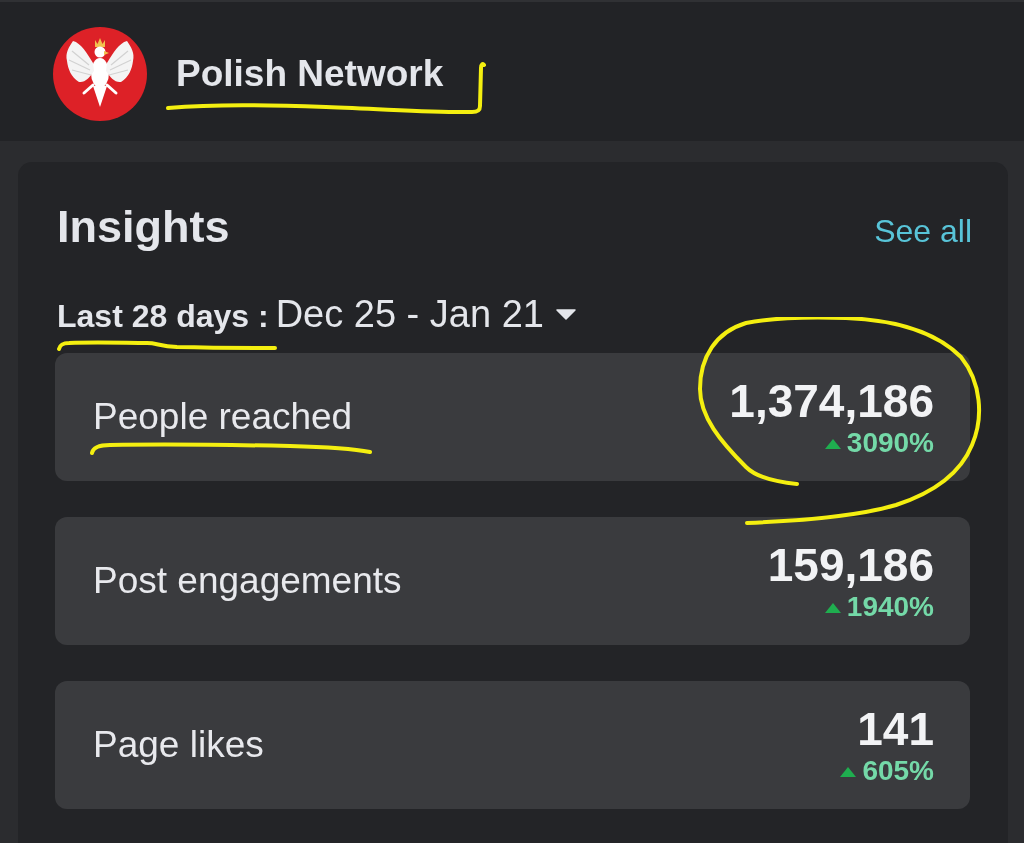  What do you see at coordinates (898, 771) in the screenshot?
I see `metric-change: 605%` at bounding box center [898, 771].